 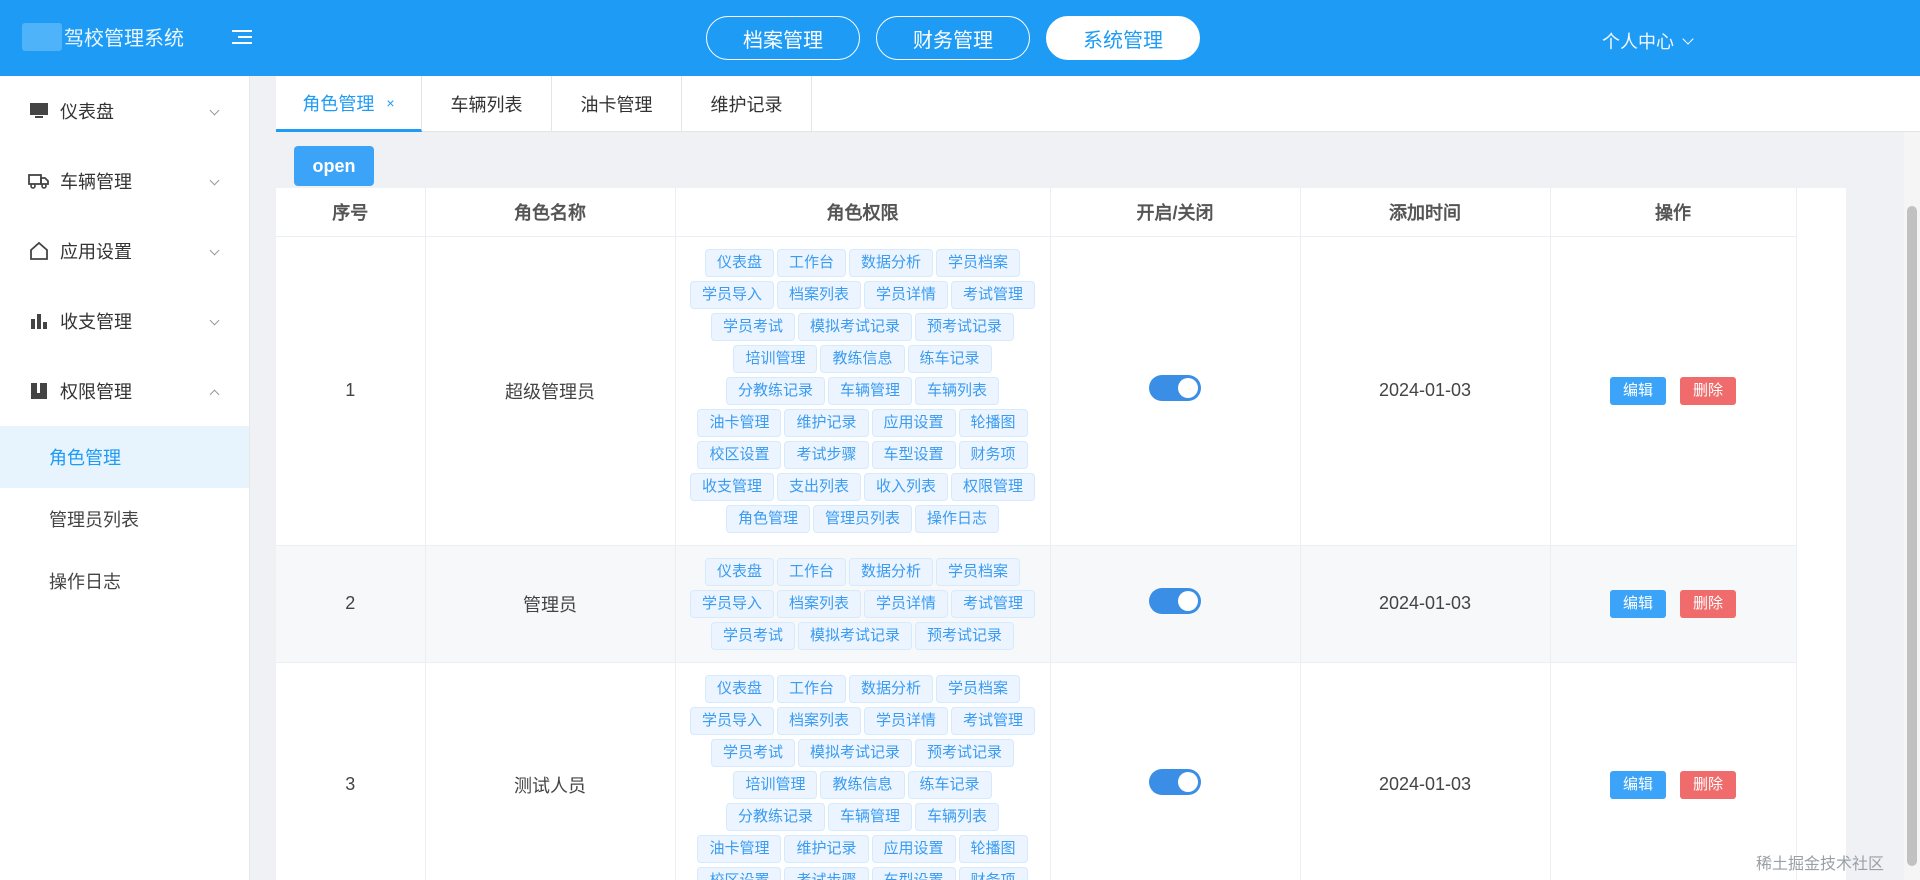 What do you see at coordinates (487, 104) in the screenshot?
I see `tab-vehicle-list: 车辆列表` at bounding box center [487, 104].